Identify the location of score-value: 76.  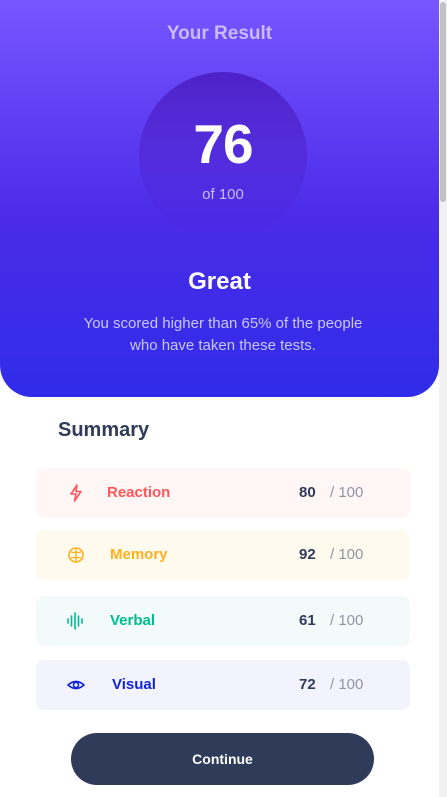
(223, 144).